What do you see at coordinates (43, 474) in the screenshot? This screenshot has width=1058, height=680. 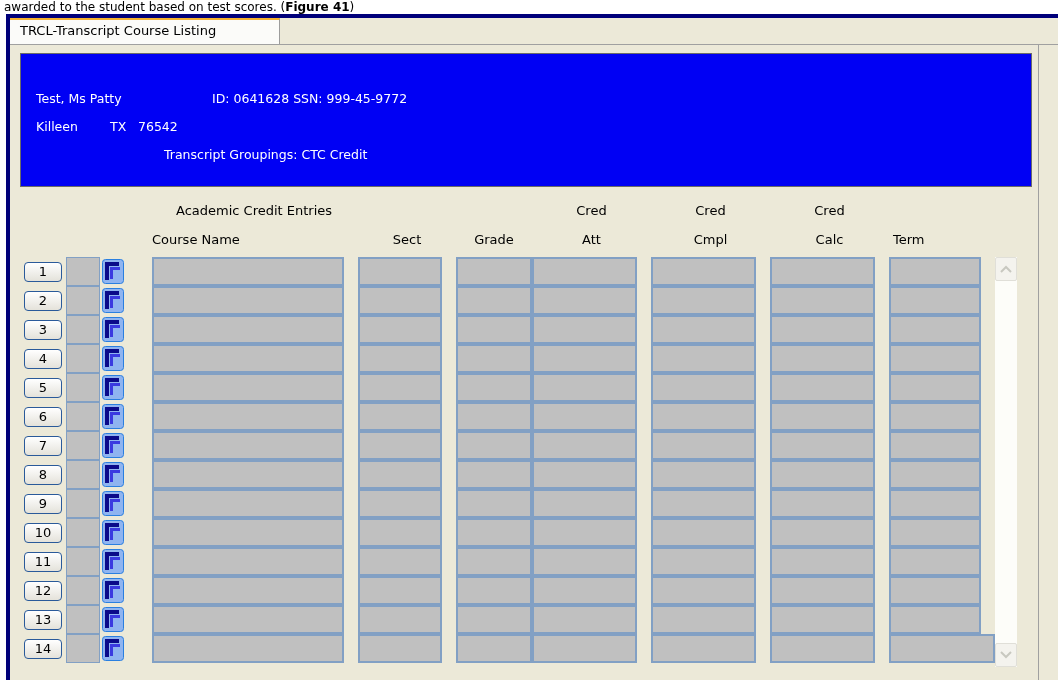 I see `row-number-button: 8` at bounding box center [43, 474].